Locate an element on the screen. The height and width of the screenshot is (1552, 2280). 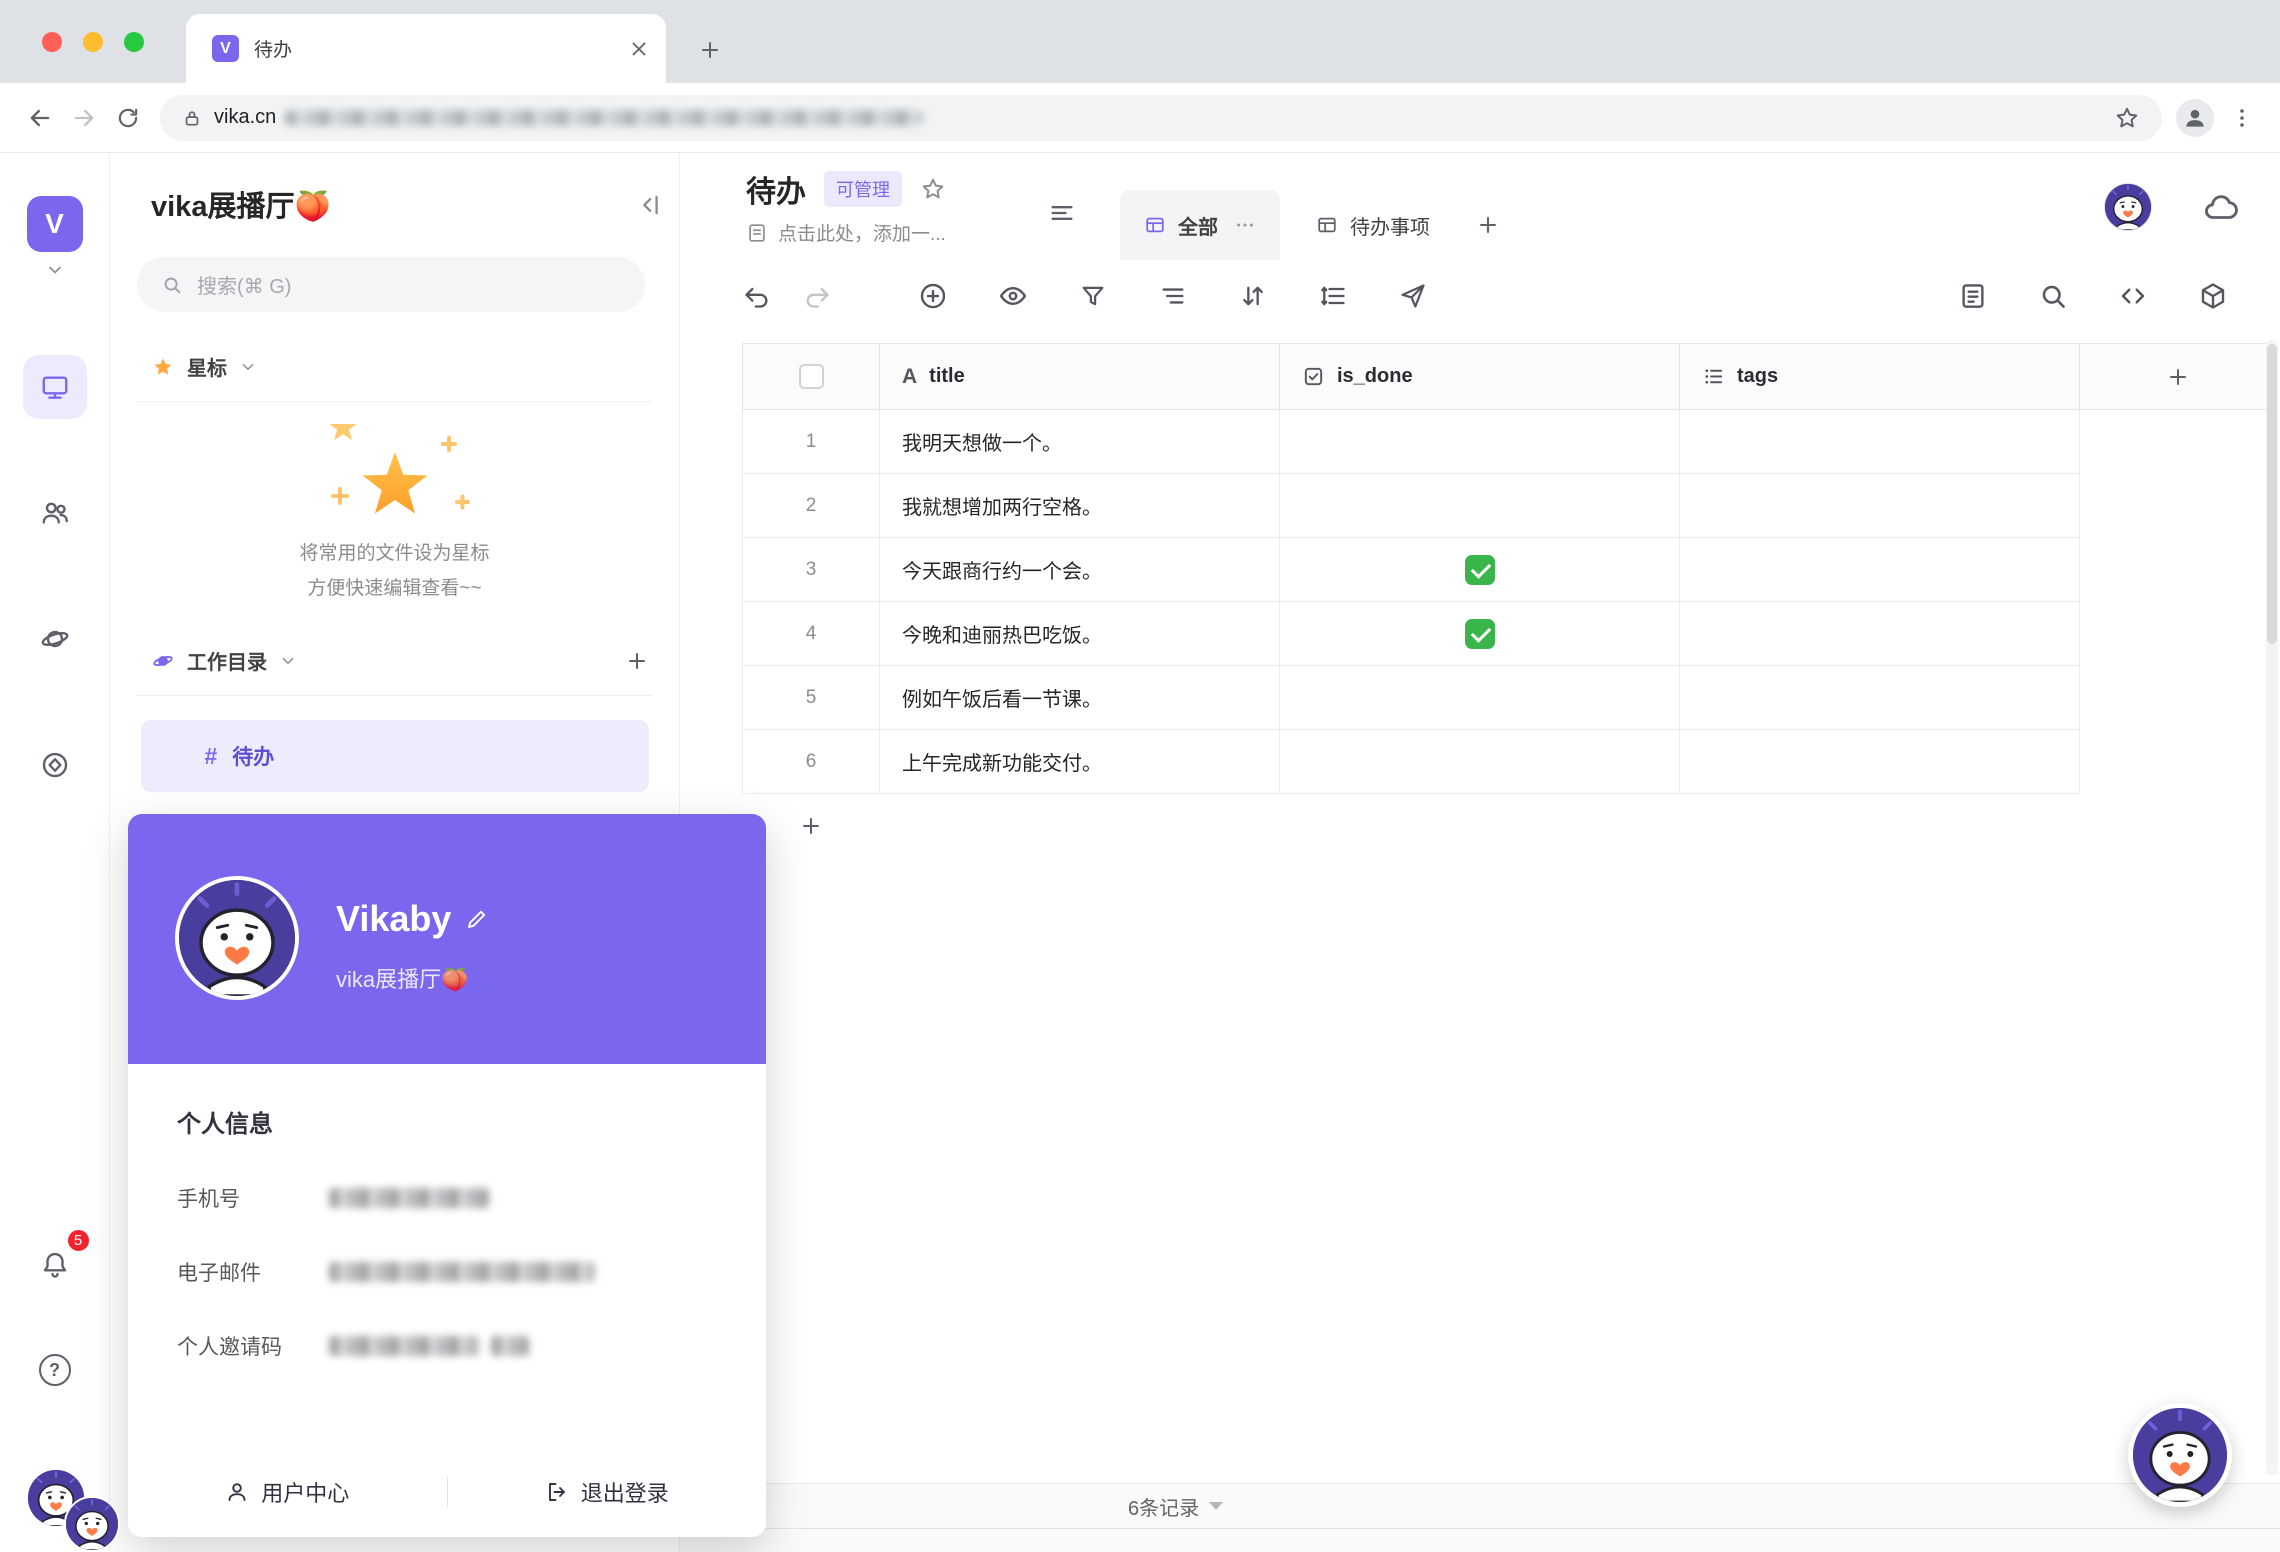
rail-explore-icon is located at coordinates (55, 639).